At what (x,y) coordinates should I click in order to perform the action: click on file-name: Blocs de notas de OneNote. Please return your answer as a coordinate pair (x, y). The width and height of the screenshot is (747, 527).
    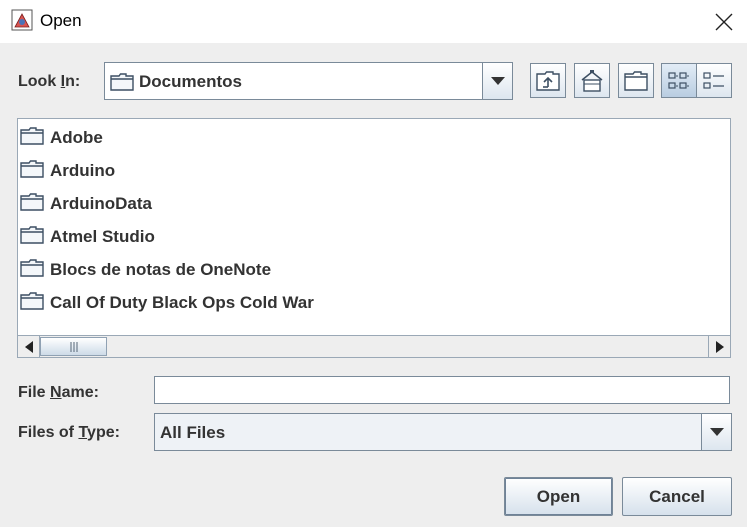
    Looking at the image, I should click on (161, 269).